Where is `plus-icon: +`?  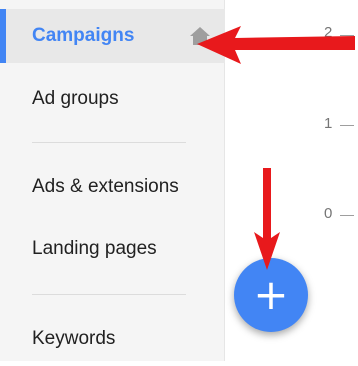
plus-icon: + is located at coordinates (271, 294).